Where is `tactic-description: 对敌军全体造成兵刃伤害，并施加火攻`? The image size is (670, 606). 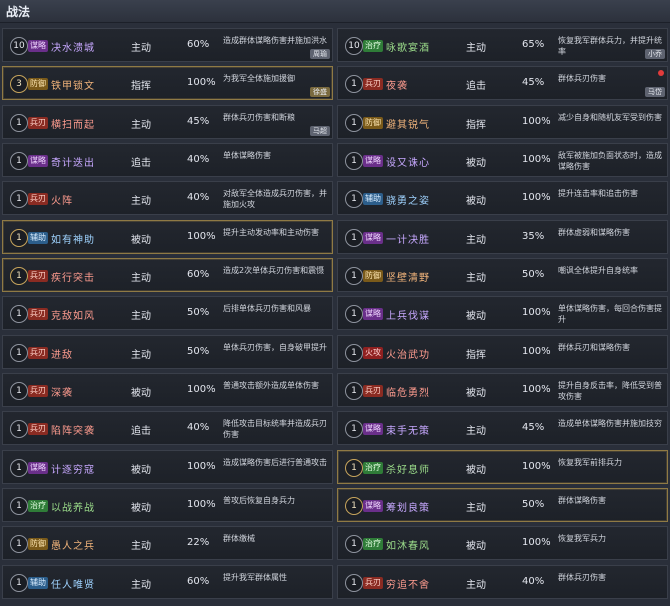 tactic-description: 对敌军全体造成兵刃伤害，并施加火攻 is located at coordinates (275, 199).